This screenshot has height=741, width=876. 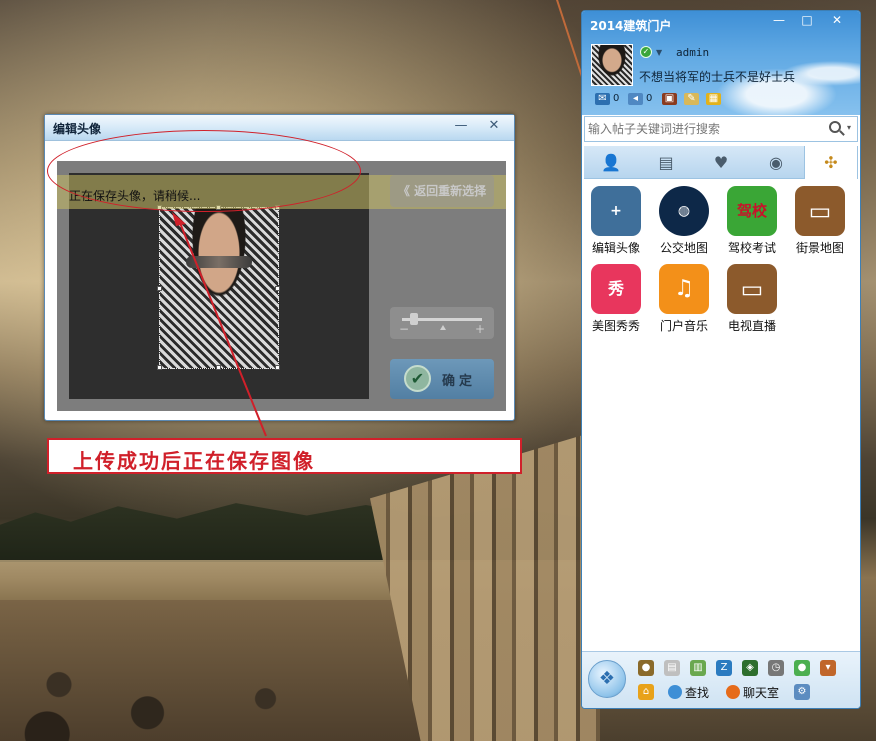 What do you see at coordinates (494, 127) in the screenshot?
I see `close-button: ✕` at bounding box center [494, 127].